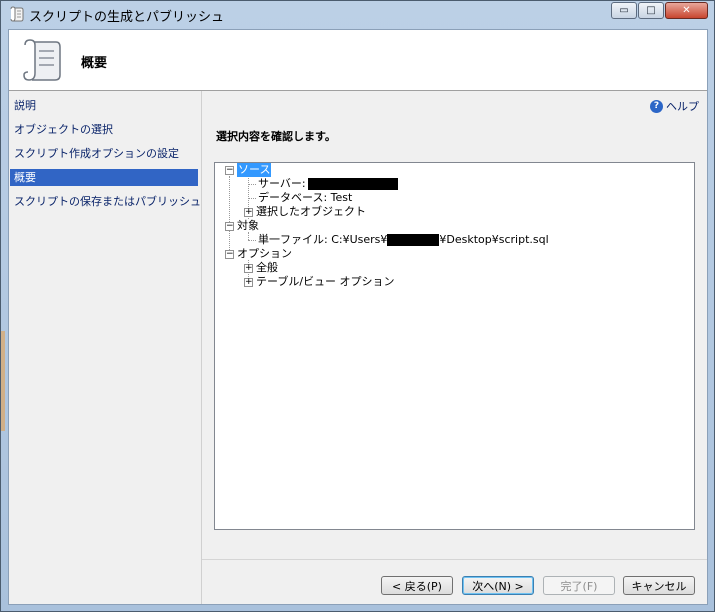 This screenshot has width=715, height=612. Describe the element at coordinates (682, 106) in the screenshot. I see `help-label: ヘルプ` at that location.